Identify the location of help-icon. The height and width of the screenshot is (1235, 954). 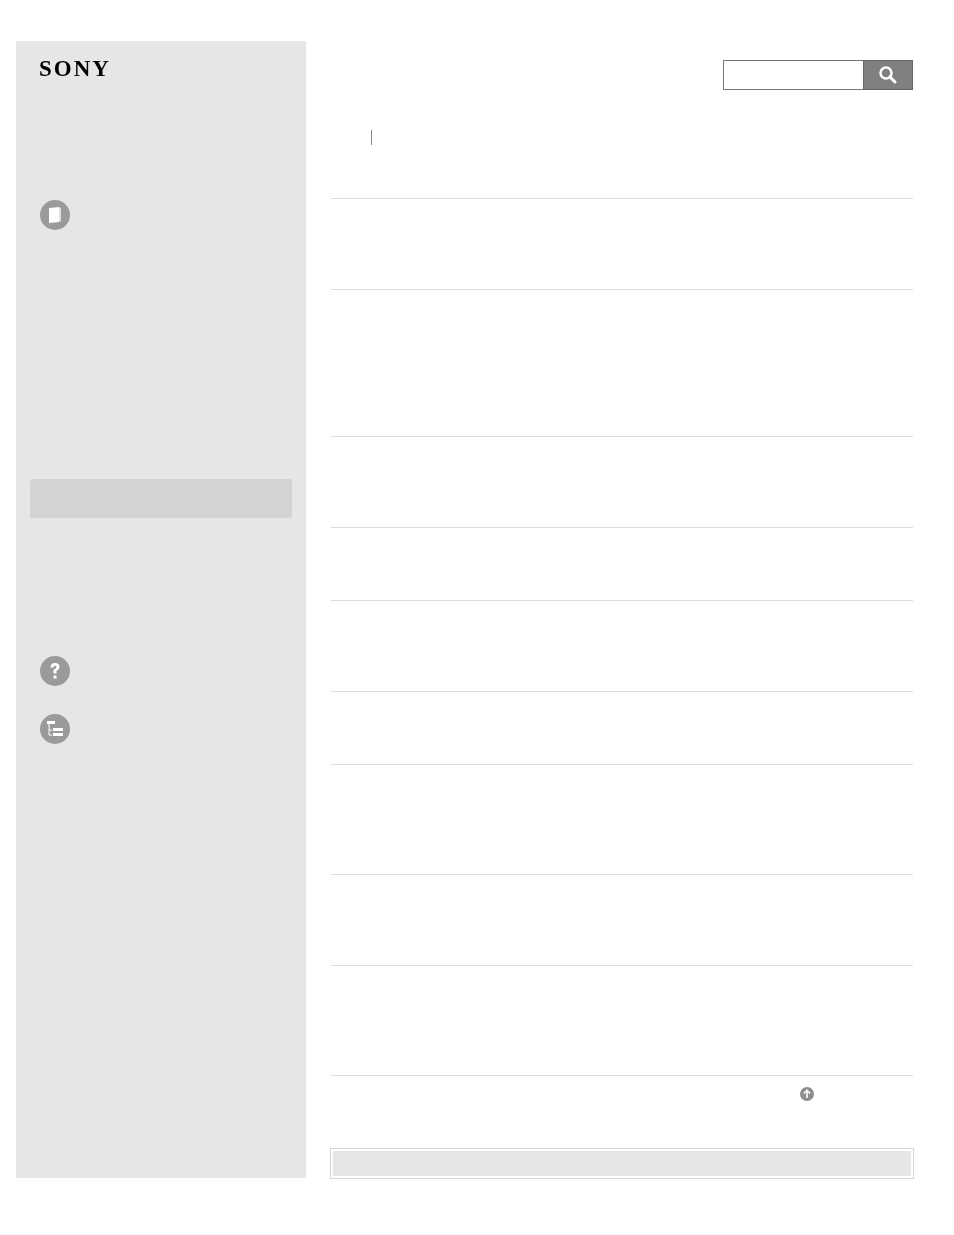
(55, 671).